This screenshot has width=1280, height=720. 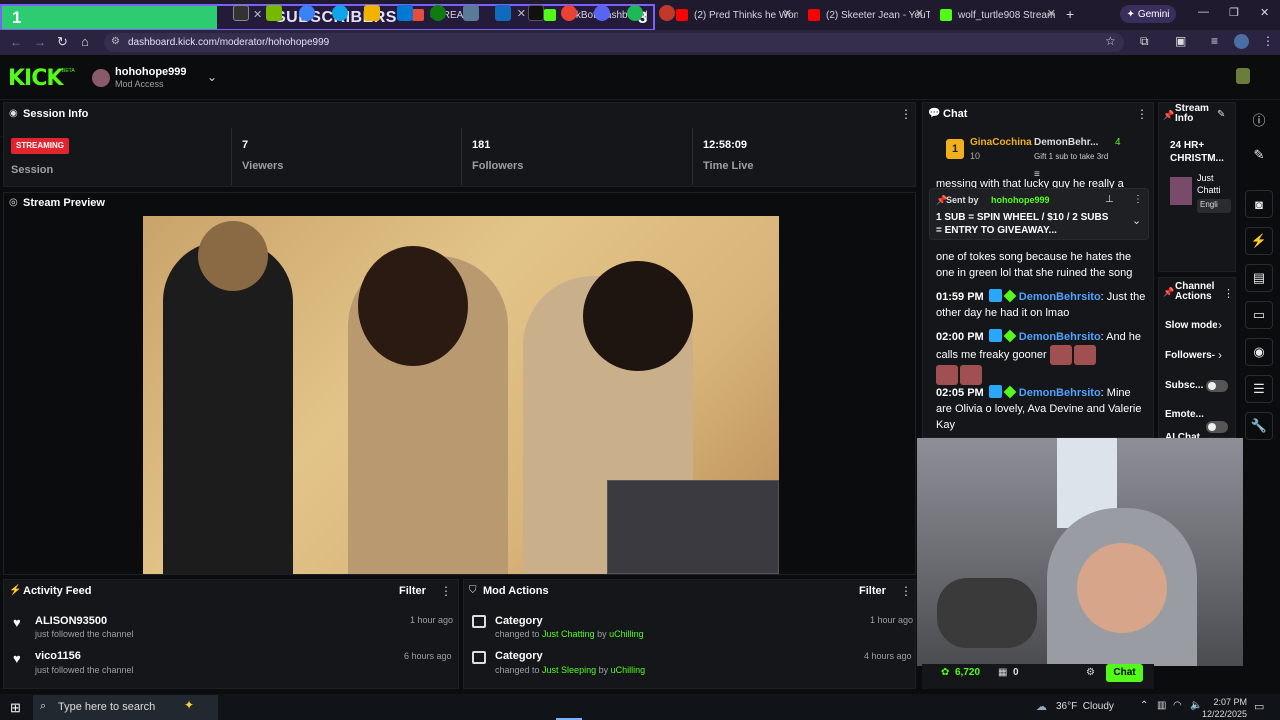 What do you see at coordinates (550, 15) in the screenshot?
I see `tab-favicon-icon` at bounding box center [550, 15].